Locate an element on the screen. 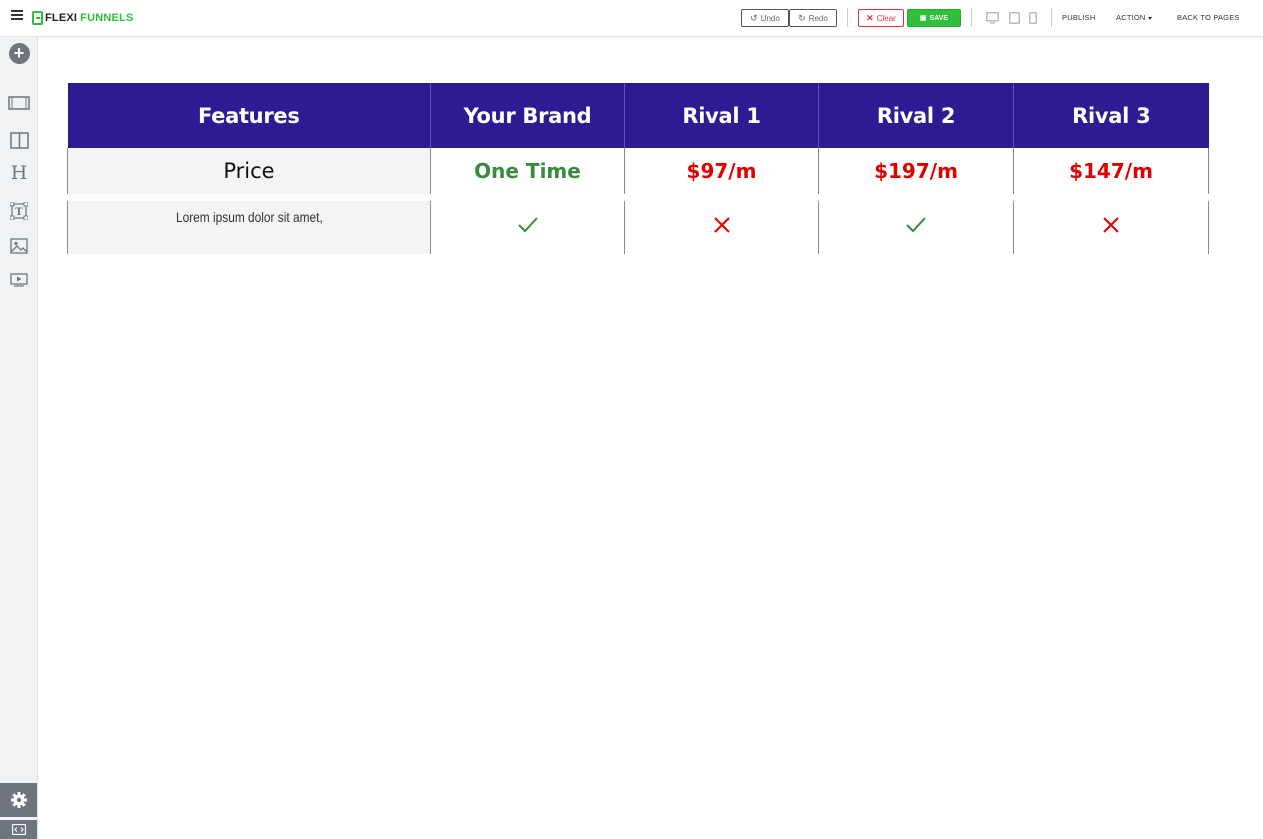  redo-button: ↻ Redo is located at coordinates (813, 18).